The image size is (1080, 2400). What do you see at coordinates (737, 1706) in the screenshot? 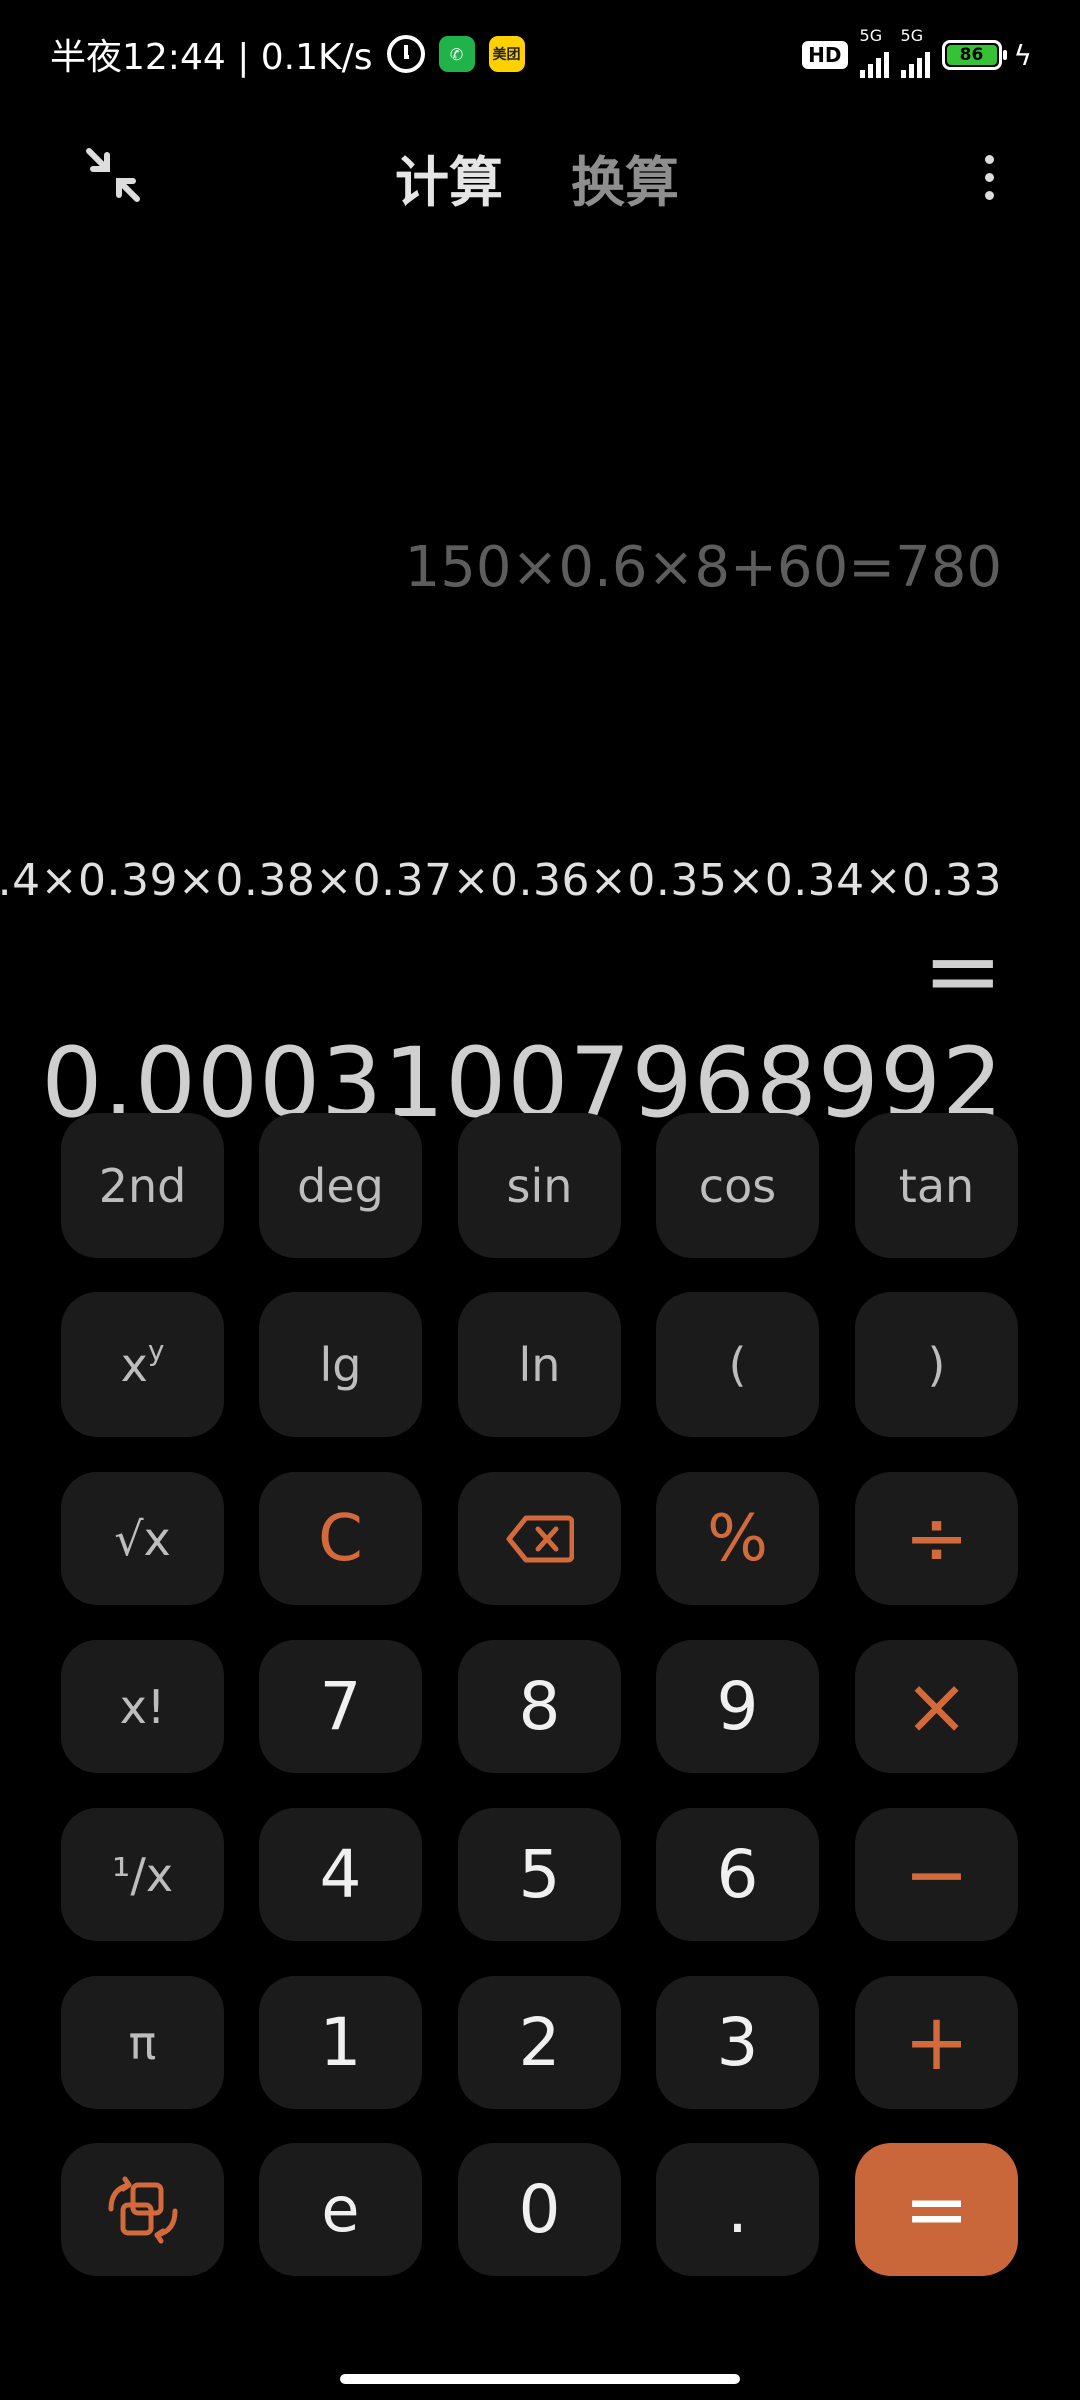
I see `key-9: 9` at bounding box center [737, 1706].